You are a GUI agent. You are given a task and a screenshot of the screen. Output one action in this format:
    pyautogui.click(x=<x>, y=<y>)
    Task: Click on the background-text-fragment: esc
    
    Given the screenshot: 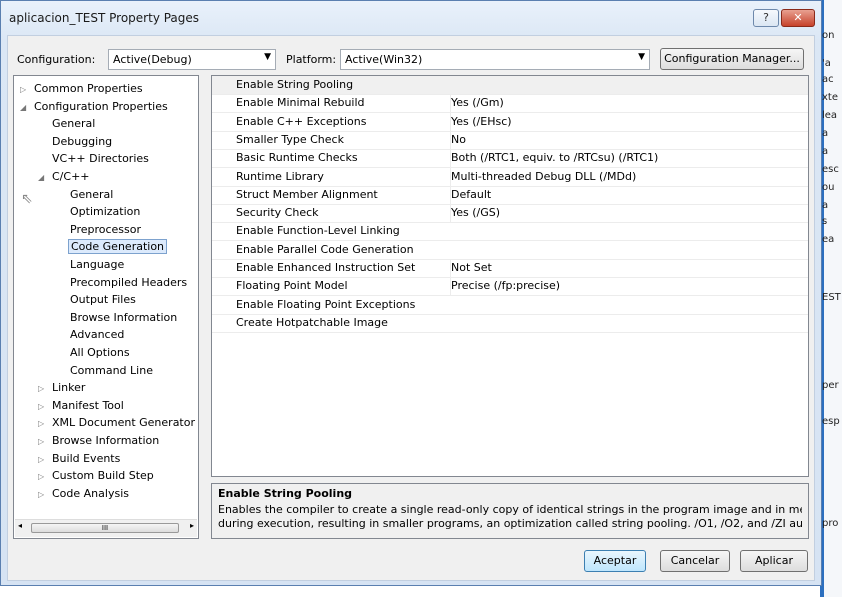 What is the action you would take?
    pyautogui.click(x=830, y=169)
    